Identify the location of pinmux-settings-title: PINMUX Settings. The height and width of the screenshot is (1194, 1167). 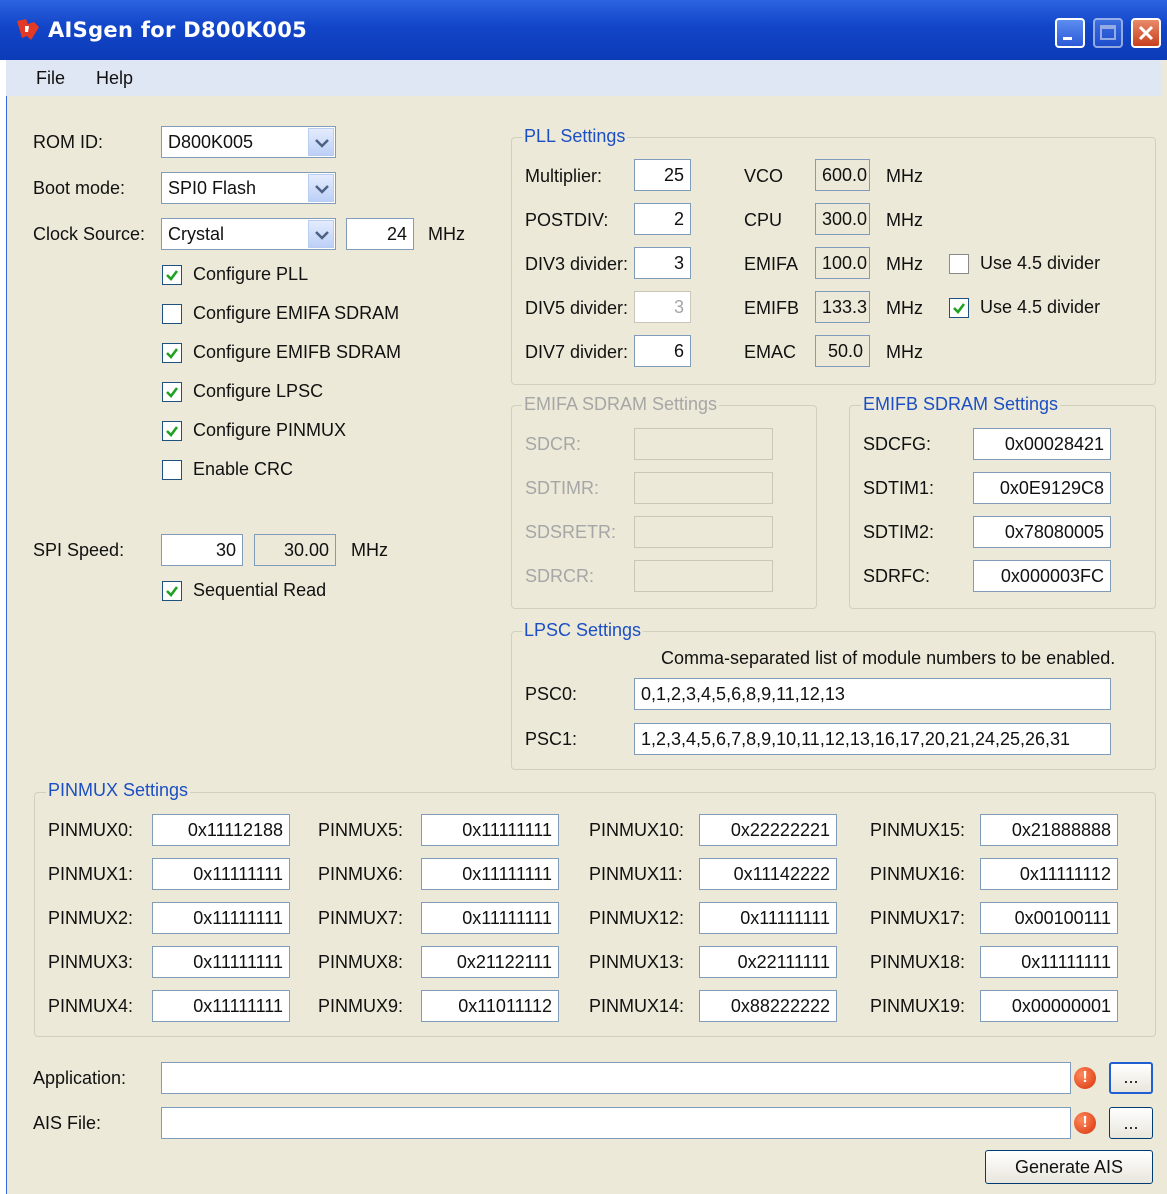
(118, 790).